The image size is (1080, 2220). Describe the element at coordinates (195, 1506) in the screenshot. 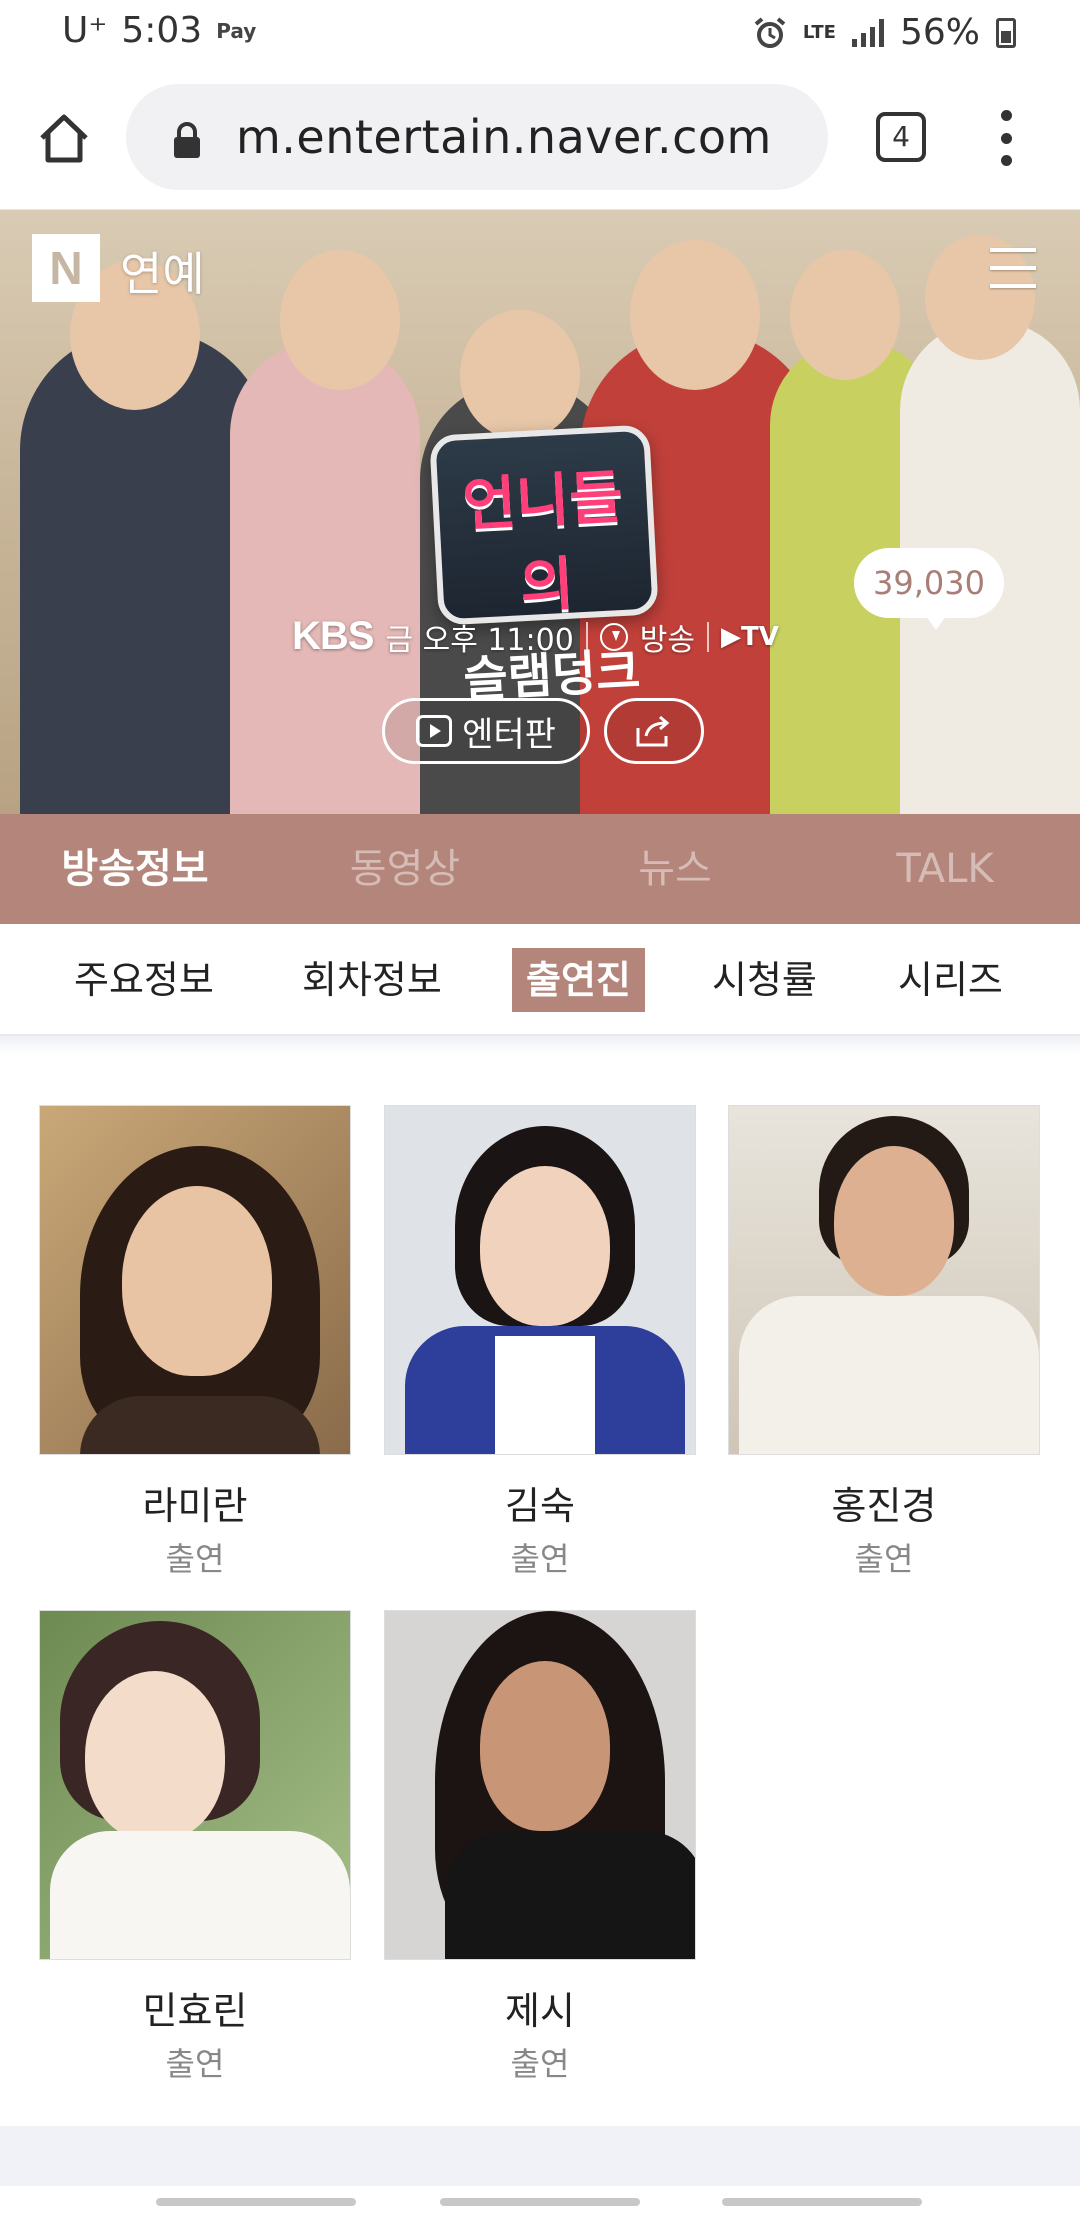

I see `cast-name: 라미란` at that location.